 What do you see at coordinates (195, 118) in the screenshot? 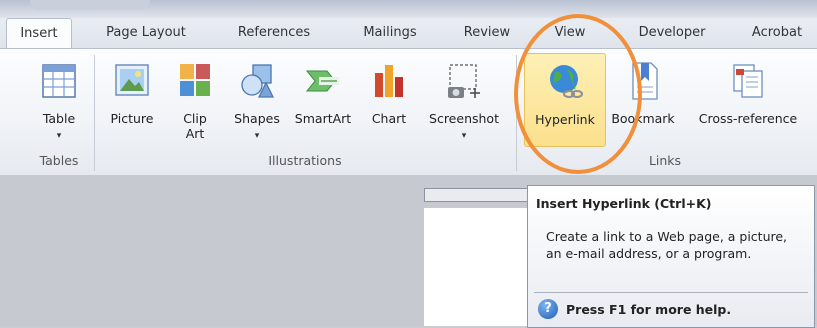
I see `clip-art-label-line1: Clip` at bounding box center [195, 118].